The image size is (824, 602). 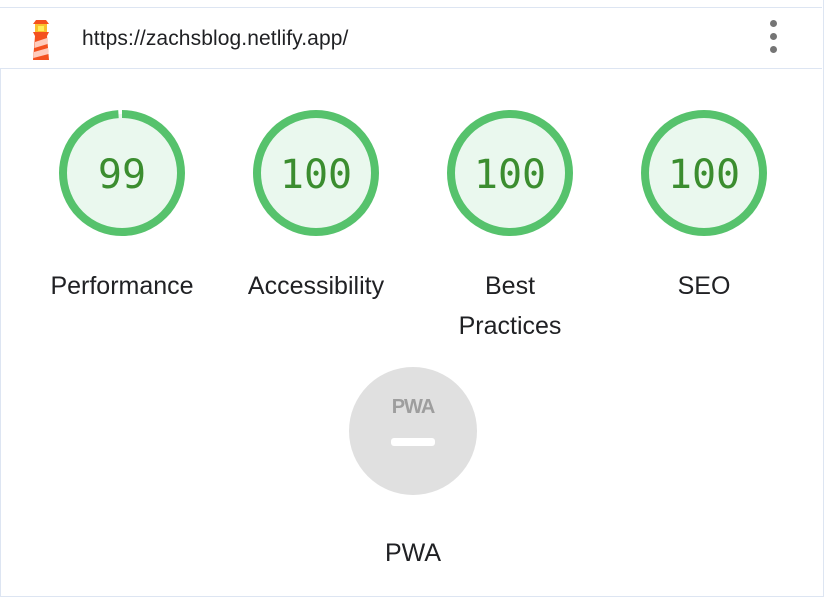 I want to click on gauge-ring-accessibility: 100, so click(x=316, y=173).